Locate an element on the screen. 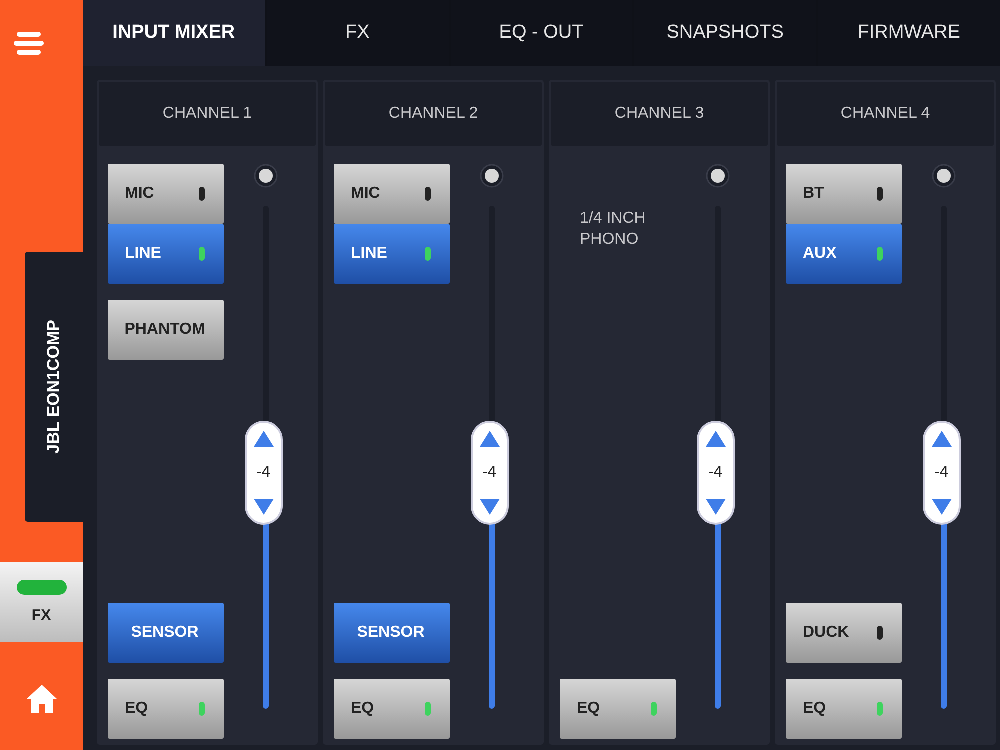  fx-button: FX is located at coordinates (41, 602).